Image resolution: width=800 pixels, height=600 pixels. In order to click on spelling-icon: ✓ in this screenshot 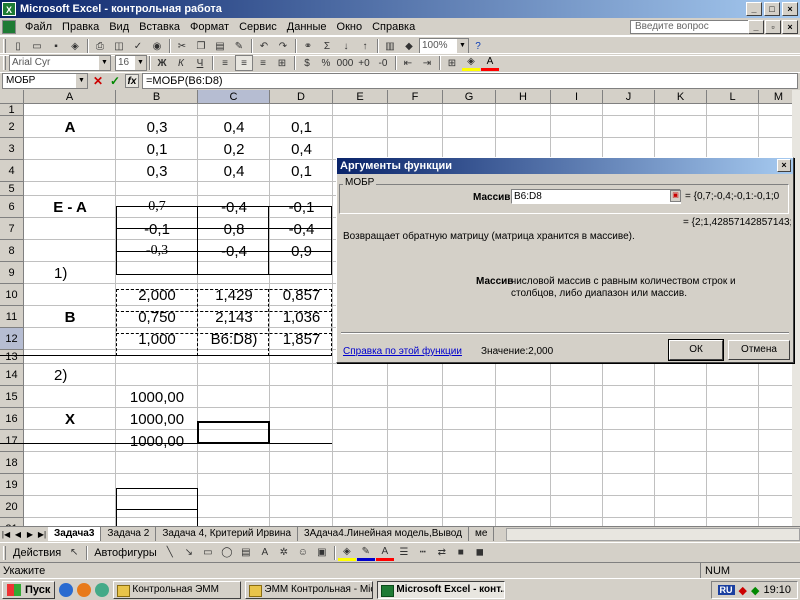, I will do `click(138, 46)`.